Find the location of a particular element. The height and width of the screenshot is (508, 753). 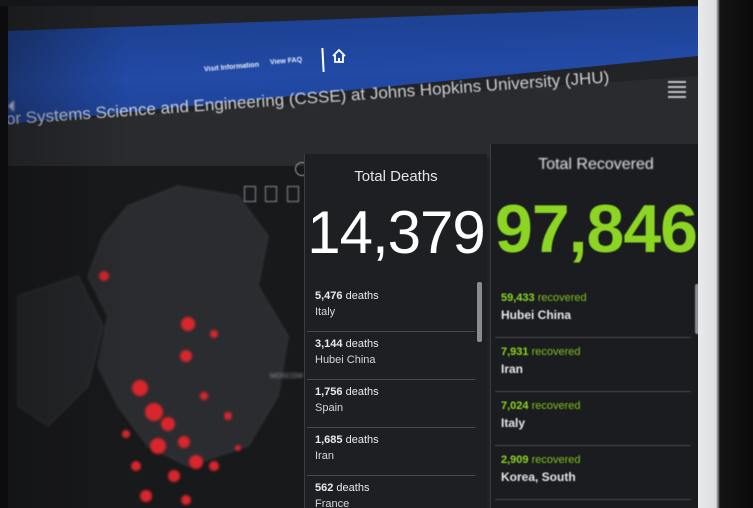

list-item: 1,756 deaths Spain is located at coordinates (391, 404).